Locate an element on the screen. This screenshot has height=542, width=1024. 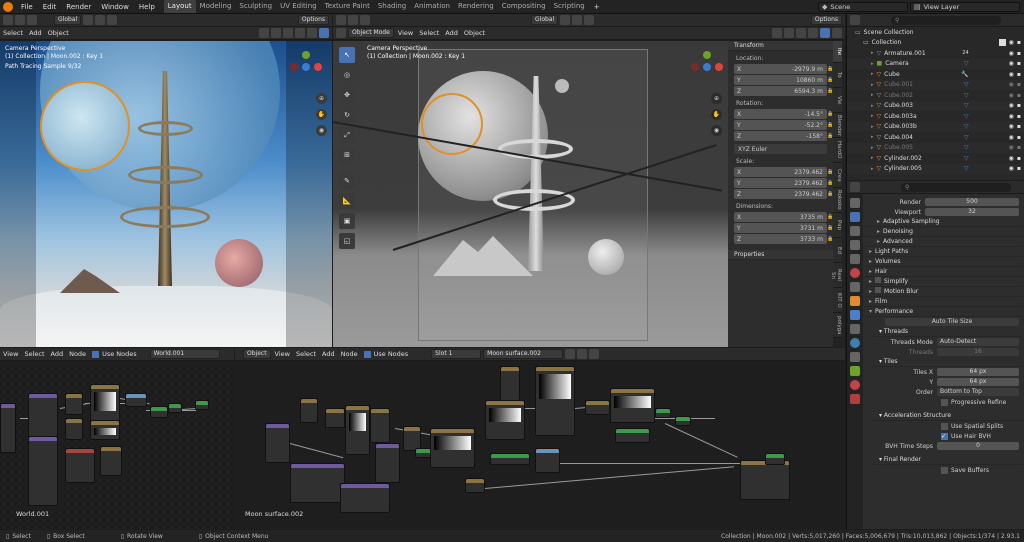
outliner-item: ▸ ▽ Cube.003 ▽ ◉ ▪ is located at coordinates (935, 105).